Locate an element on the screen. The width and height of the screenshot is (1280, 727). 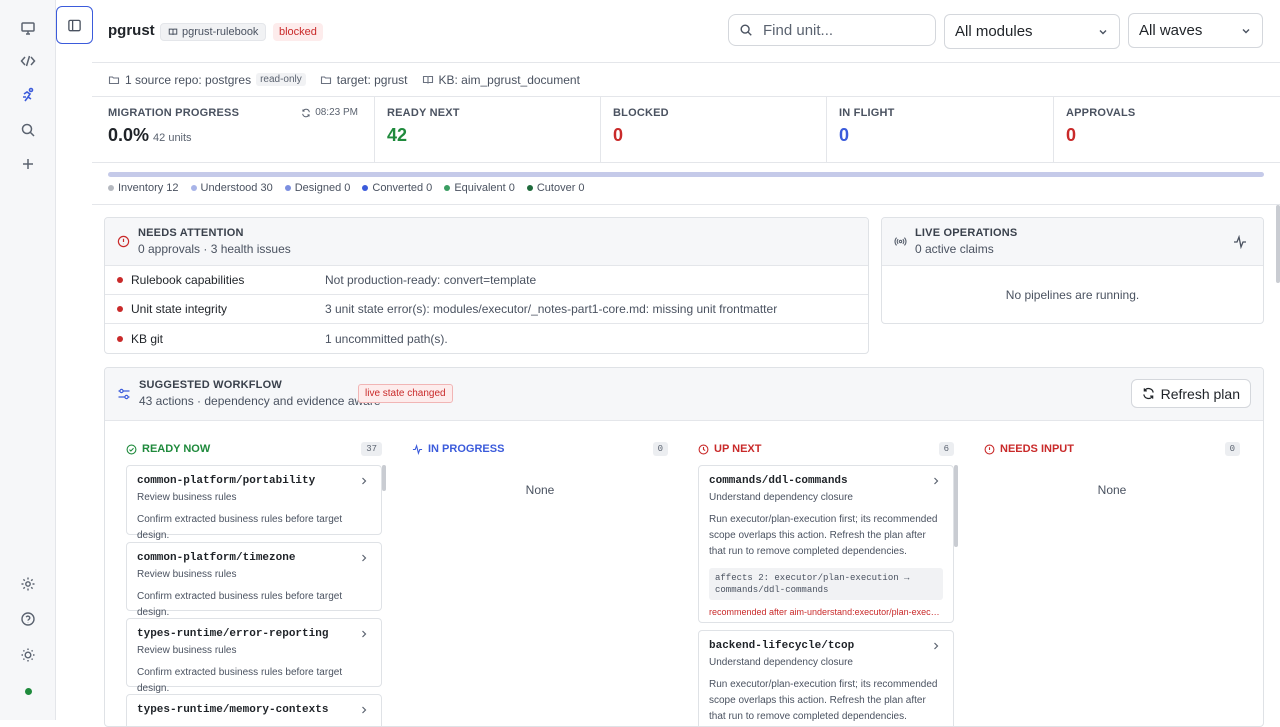
card-unit-name: common-platform/portability is located at coordinates (226, 481).